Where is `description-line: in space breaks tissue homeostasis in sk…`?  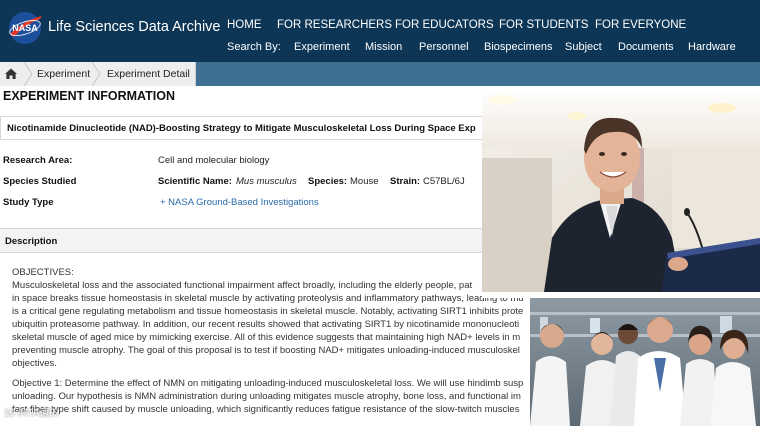 description-line: in space breaks tissue homeostasis in sk… is located at coordinates (268, 298).